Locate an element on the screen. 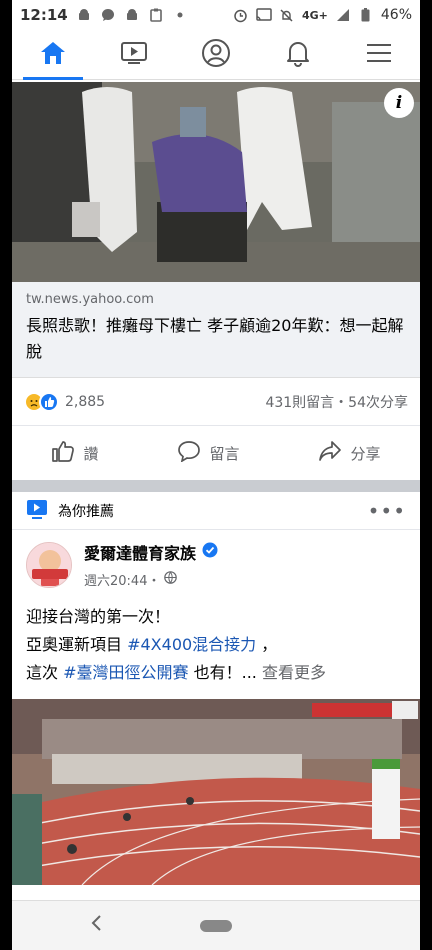 This screenshot has width=432, height=950. comment-label: 留言 is located at coordinates (224, 453).